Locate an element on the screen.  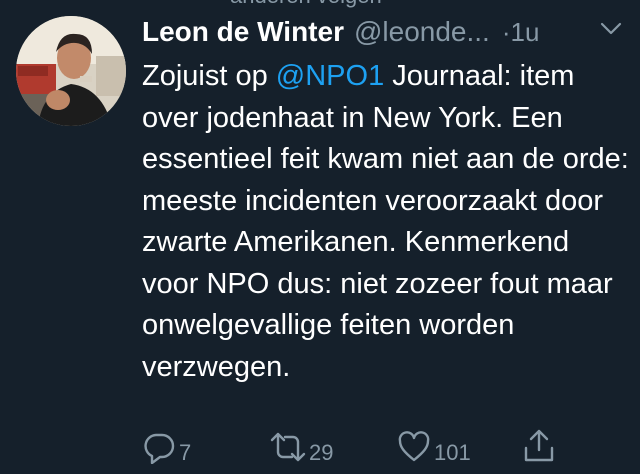
social-context-label: anderen volgen is located at coordinates (306, 4).